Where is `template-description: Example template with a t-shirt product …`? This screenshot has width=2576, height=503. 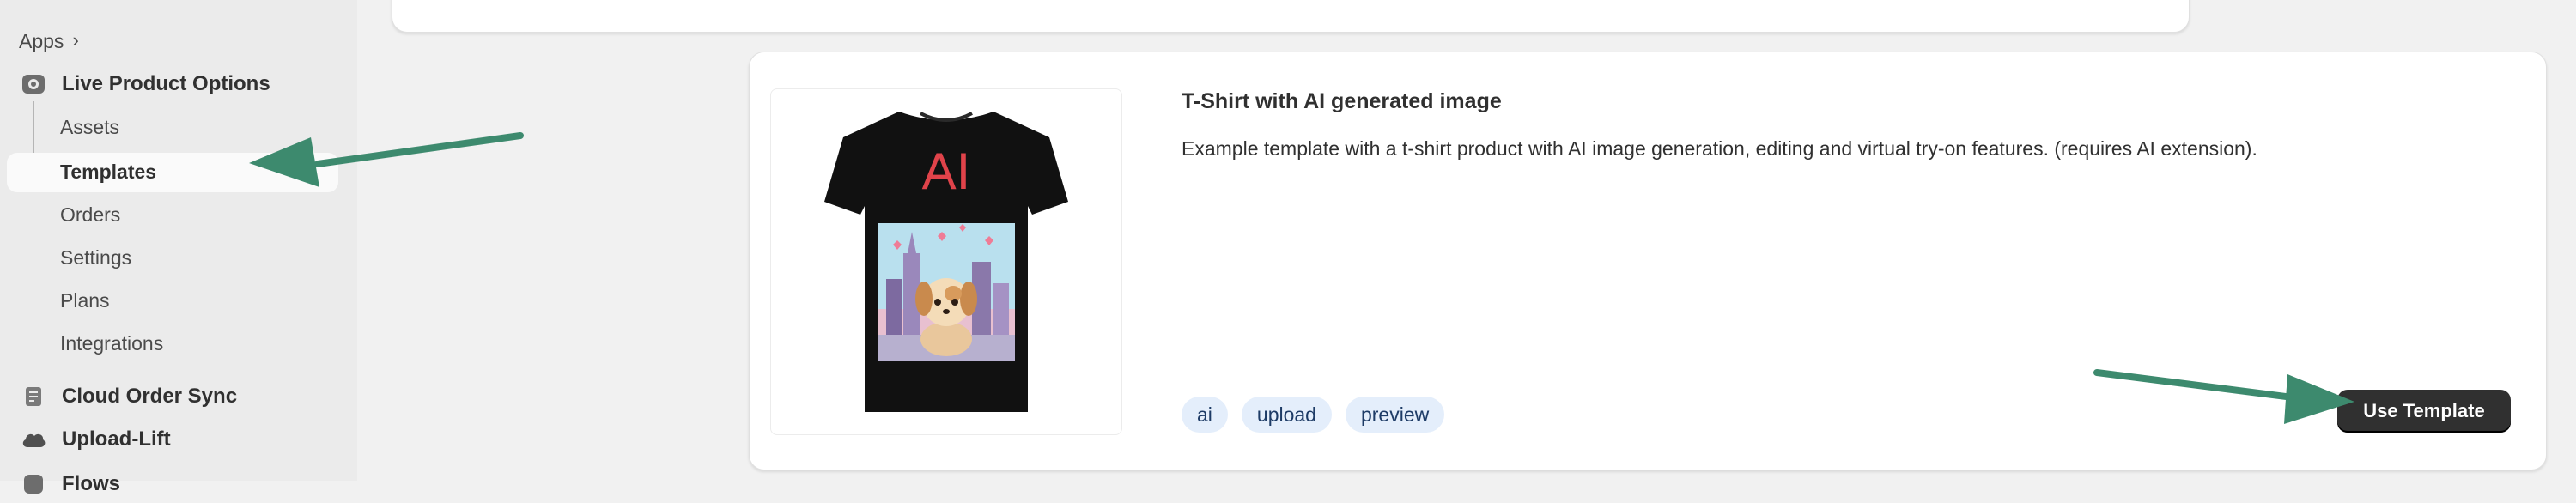 template-description: Example template with a t-shirt product … is located at coordinates (1719, 148).